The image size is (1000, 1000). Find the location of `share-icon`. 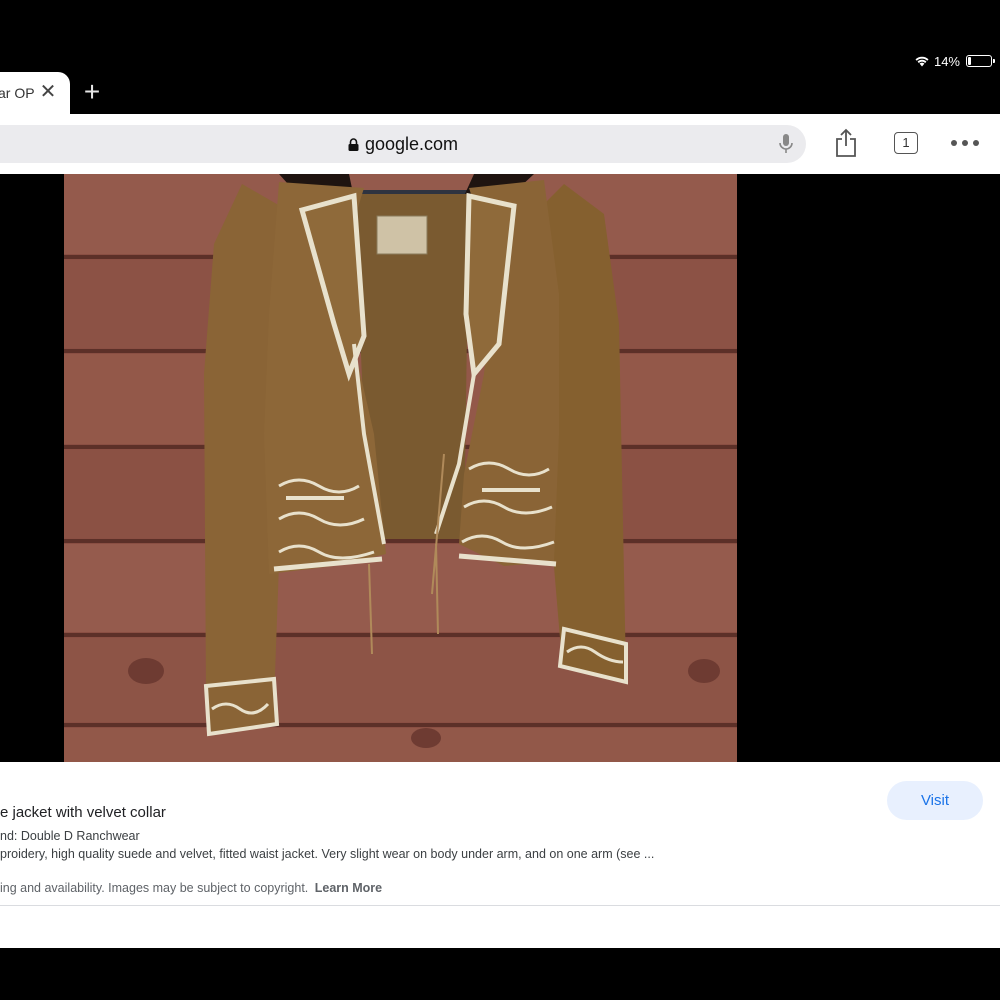

share-icon is located at coordinates (846, 142).